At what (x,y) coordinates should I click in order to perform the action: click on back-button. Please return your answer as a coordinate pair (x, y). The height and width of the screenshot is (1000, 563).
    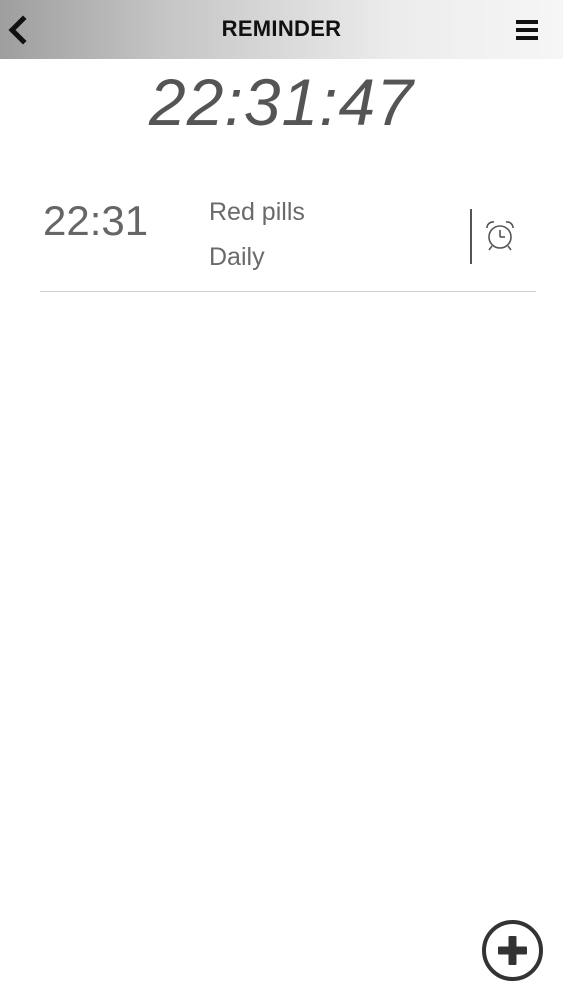
    Looking at the image, I should click on (18, 30).